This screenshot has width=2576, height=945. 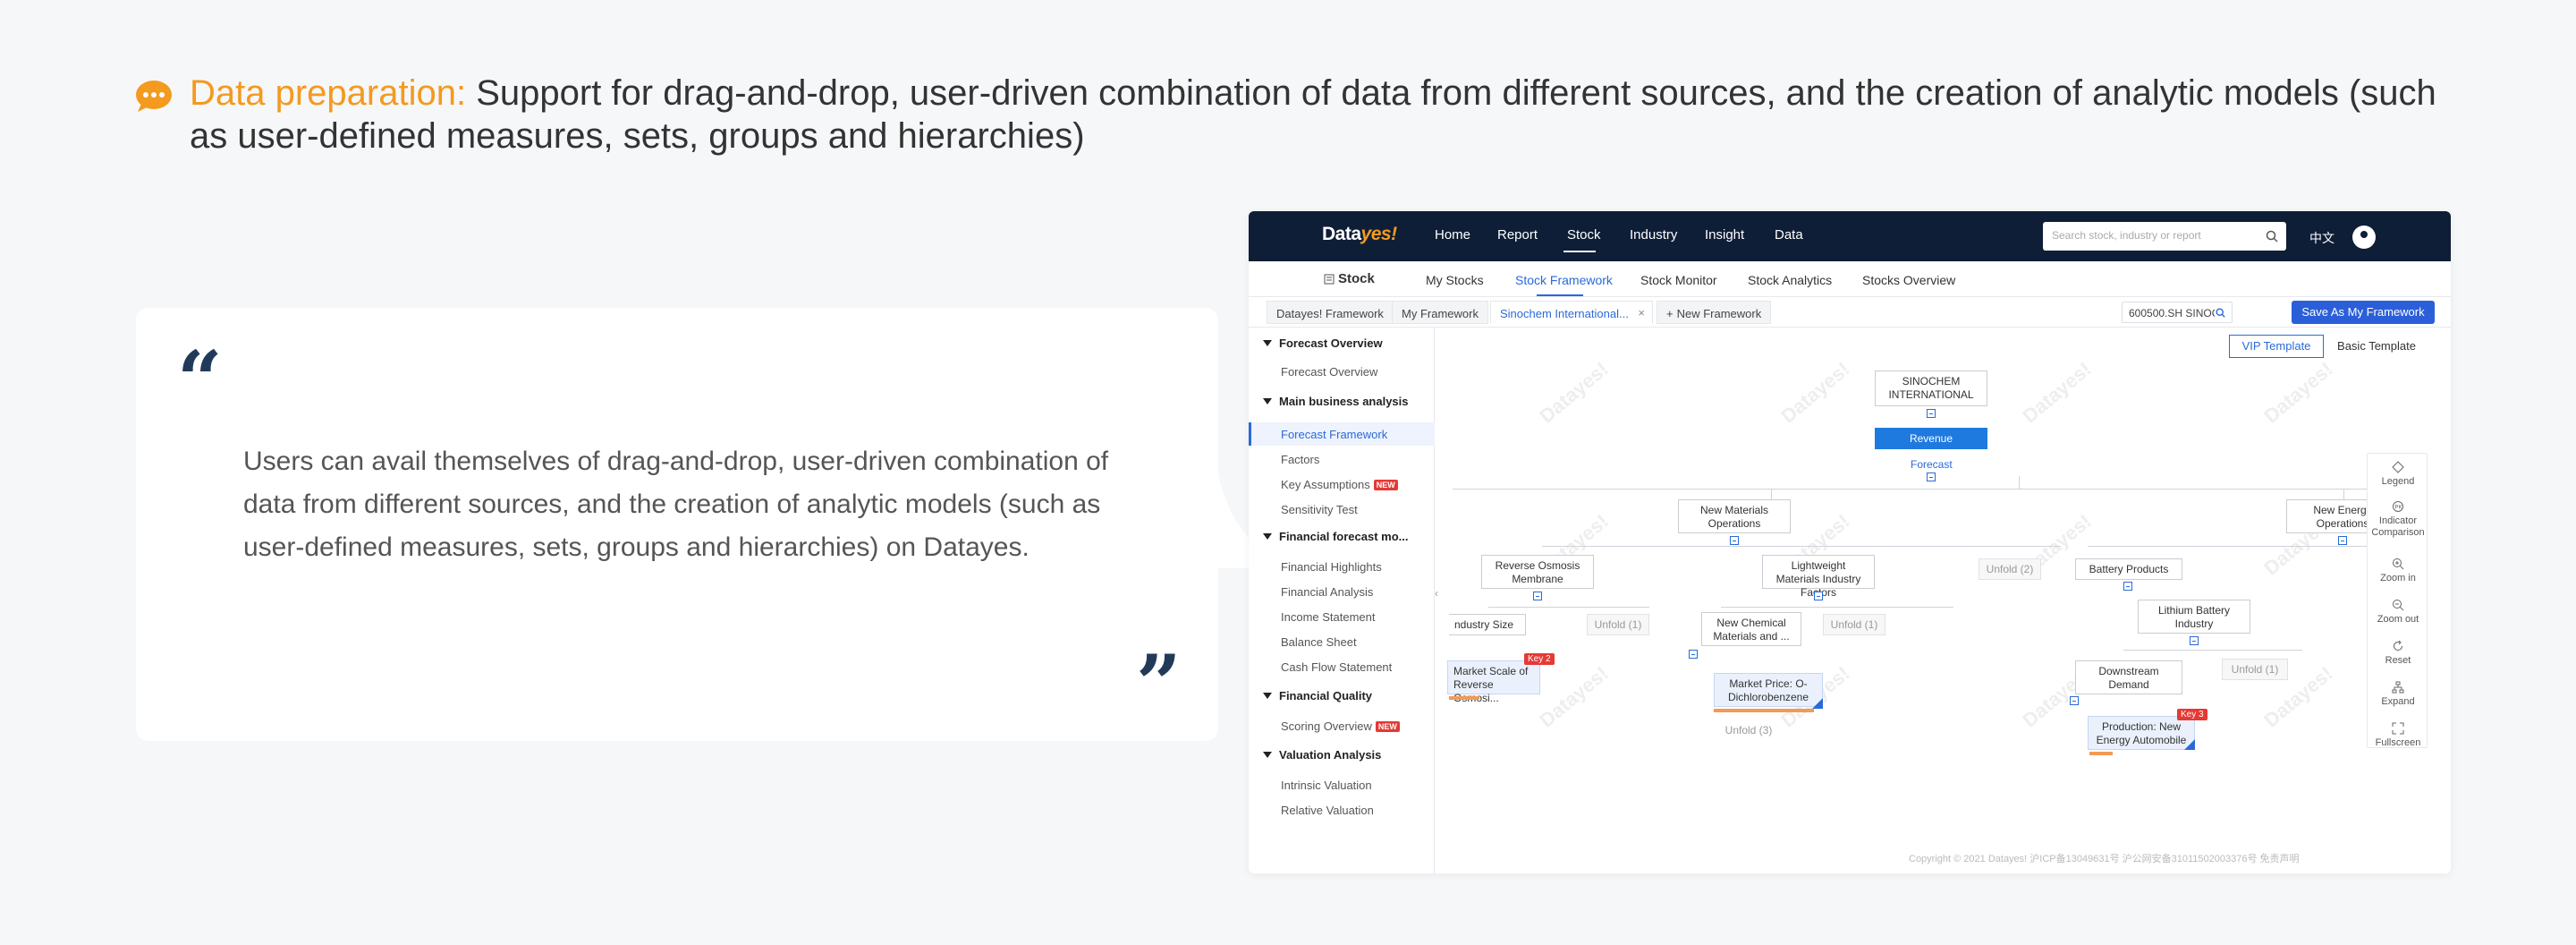 I want to click on tree-node-lightweight-materials: Lightweight Materials Industry Factors, so click(x=1818, y=577).